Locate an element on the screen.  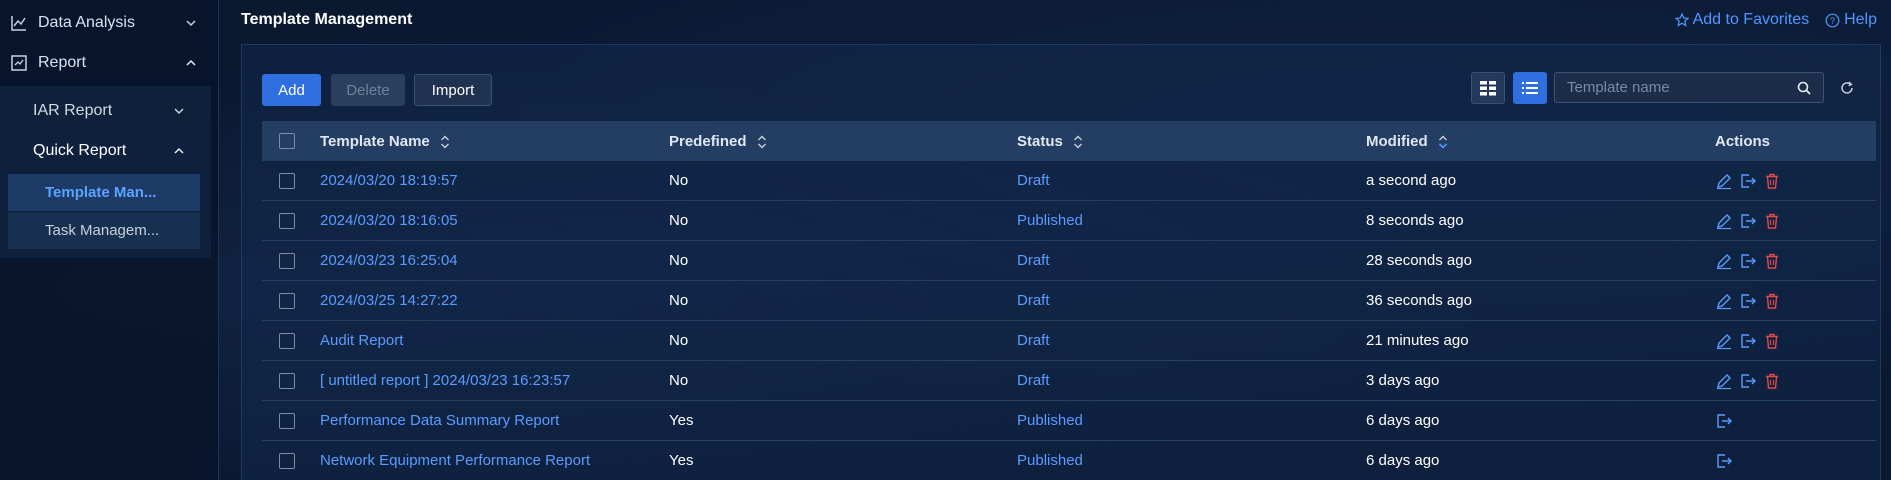
delete-button: Delete is located at coordinates (368, 90).